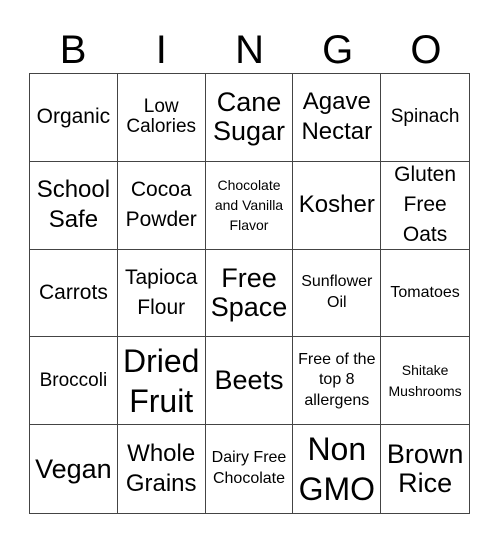 This screenshot has height=544, width=500. What do you see at coordinates (249, 118) in the screenshot?
I see `bingo-cell: Cane Sugar` at bounding box center [249, 118].